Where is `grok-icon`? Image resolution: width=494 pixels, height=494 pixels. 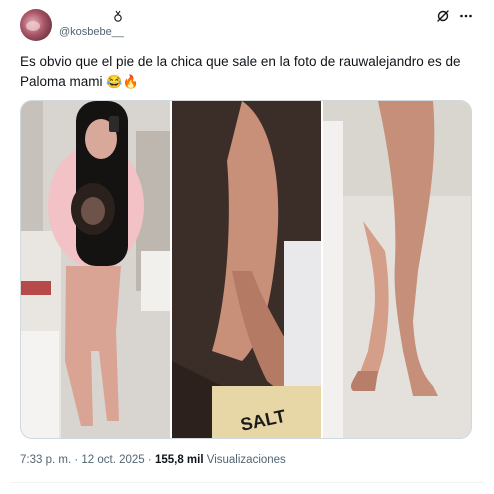 grok-icon is located at coordinates (443, 16).